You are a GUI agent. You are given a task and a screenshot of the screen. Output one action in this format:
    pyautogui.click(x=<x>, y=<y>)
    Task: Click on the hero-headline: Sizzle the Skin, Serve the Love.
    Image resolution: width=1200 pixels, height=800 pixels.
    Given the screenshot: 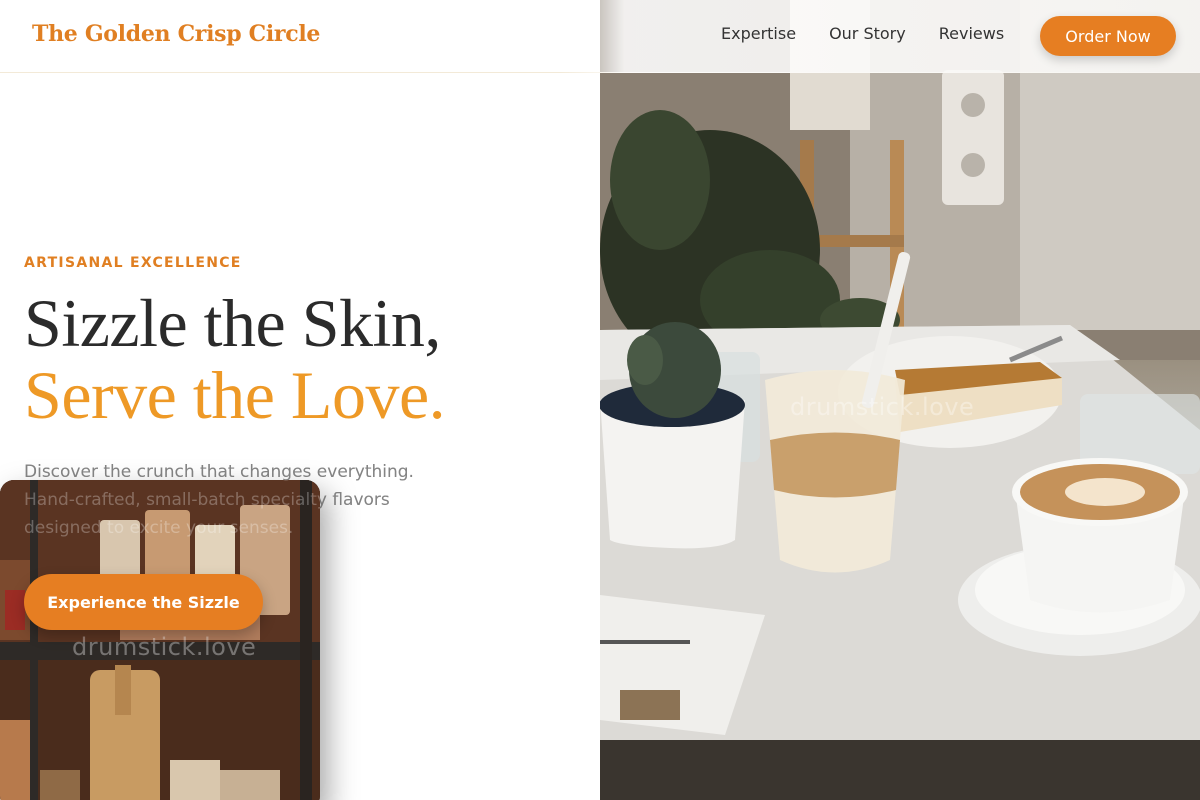 What is the action you would take?
    pyautogui.click(x=235, y=359)
    